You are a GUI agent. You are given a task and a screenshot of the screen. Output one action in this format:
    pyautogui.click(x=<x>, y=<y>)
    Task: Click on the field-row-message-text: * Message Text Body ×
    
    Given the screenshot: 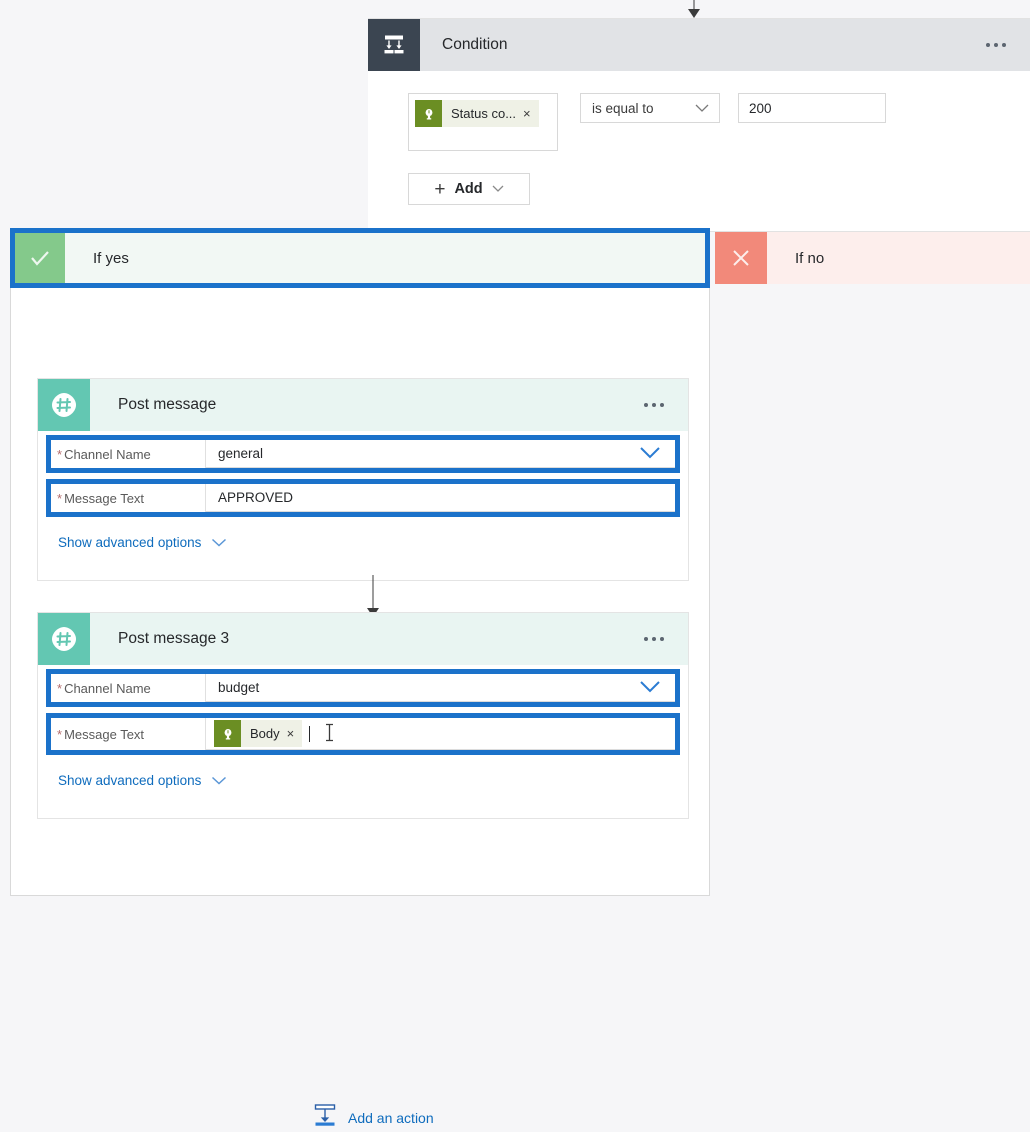 What is the action you would take?
    pyautogui.click(x=363, y=734)
    